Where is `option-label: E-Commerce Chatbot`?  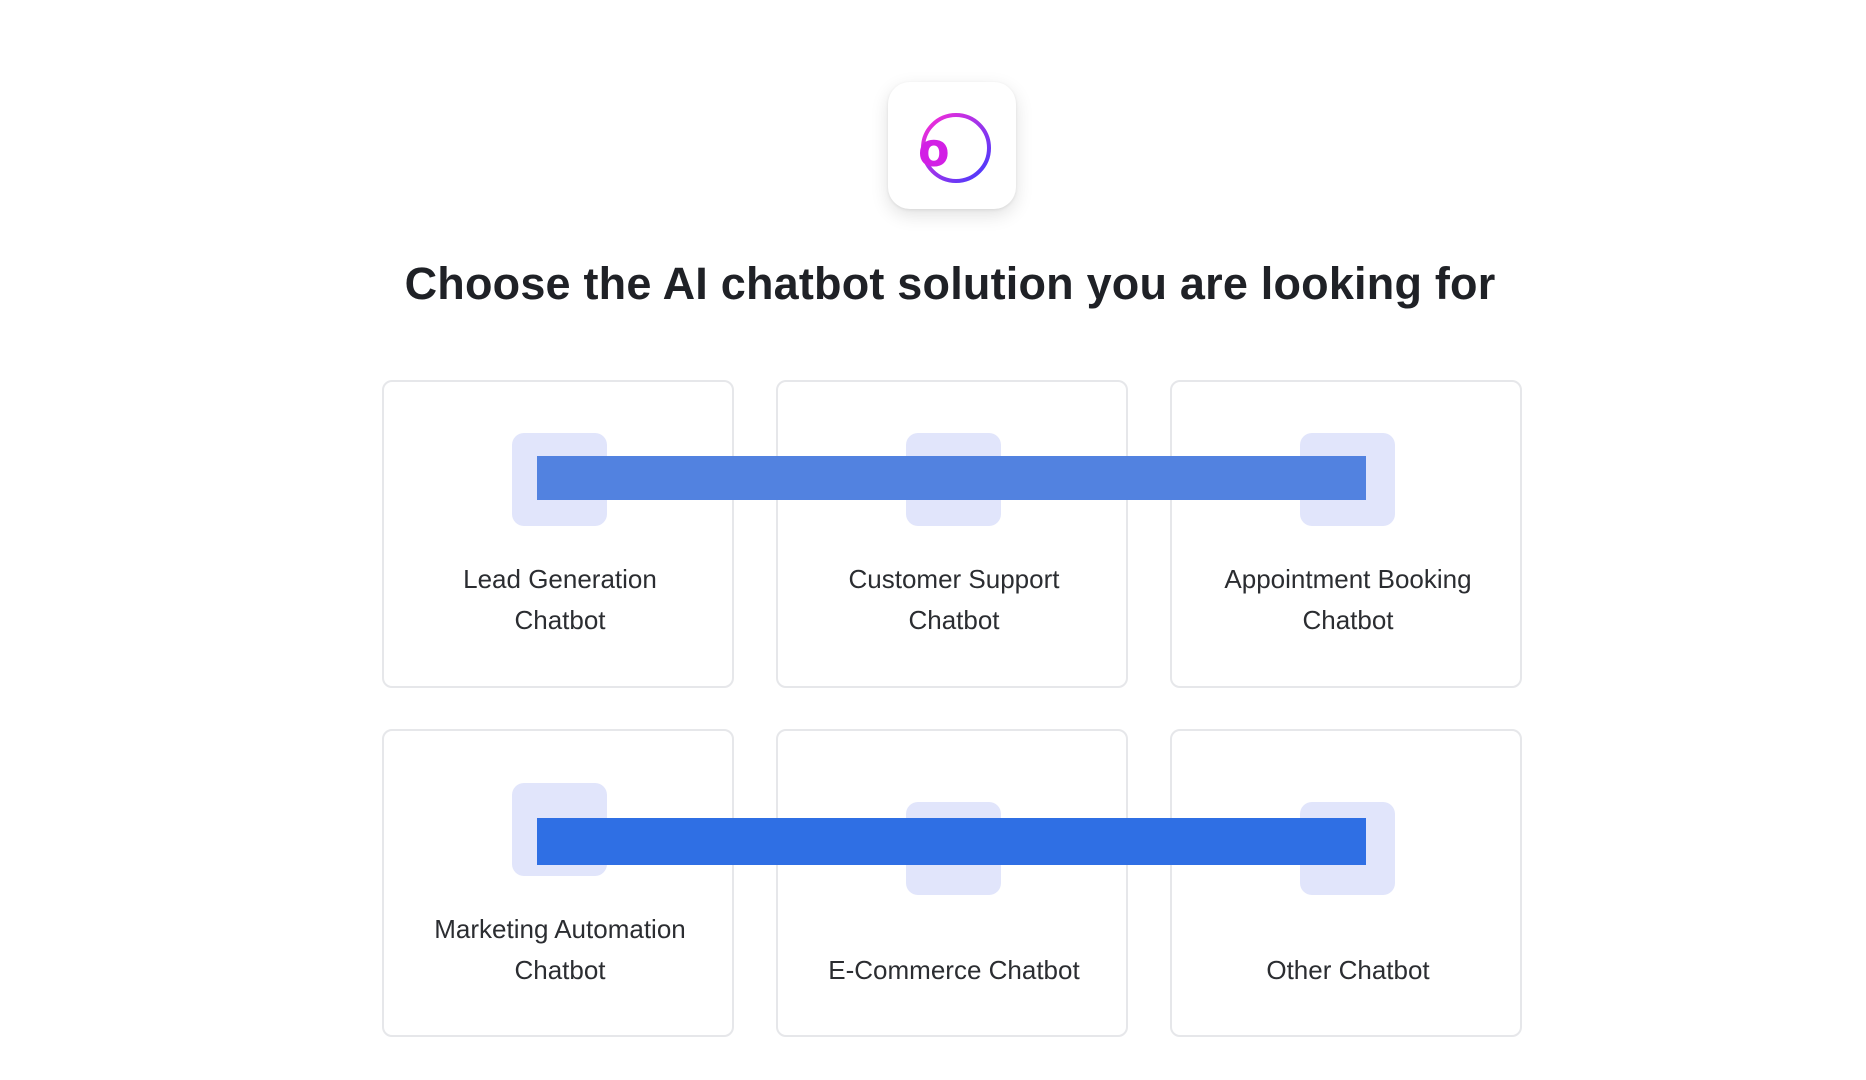 option-label: E-Commerce Chatbot is located at coordinates (954, 970).